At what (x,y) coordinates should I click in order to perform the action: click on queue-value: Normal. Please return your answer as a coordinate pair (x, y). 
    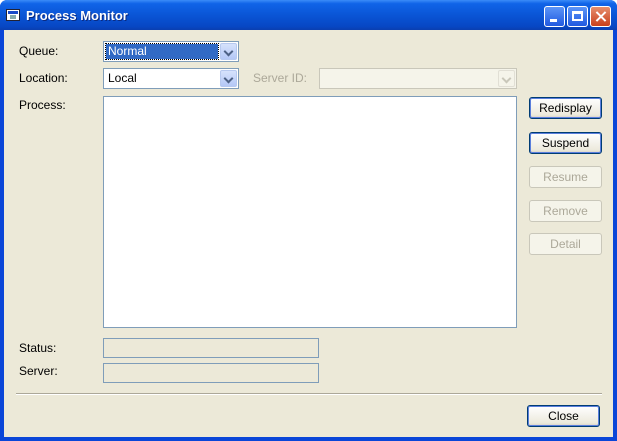
    Looking at the image, I should click on (162, 51).